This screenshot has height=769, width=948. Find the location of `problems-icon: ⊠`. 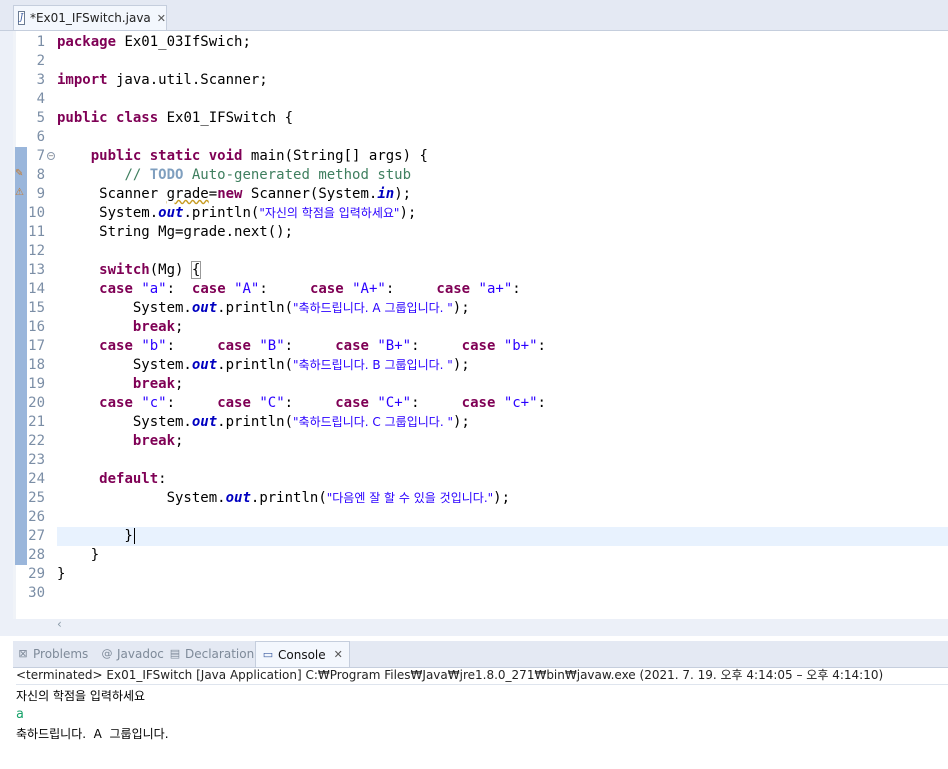

problems-icon: ⊠ is located at coordinates (23, 653).